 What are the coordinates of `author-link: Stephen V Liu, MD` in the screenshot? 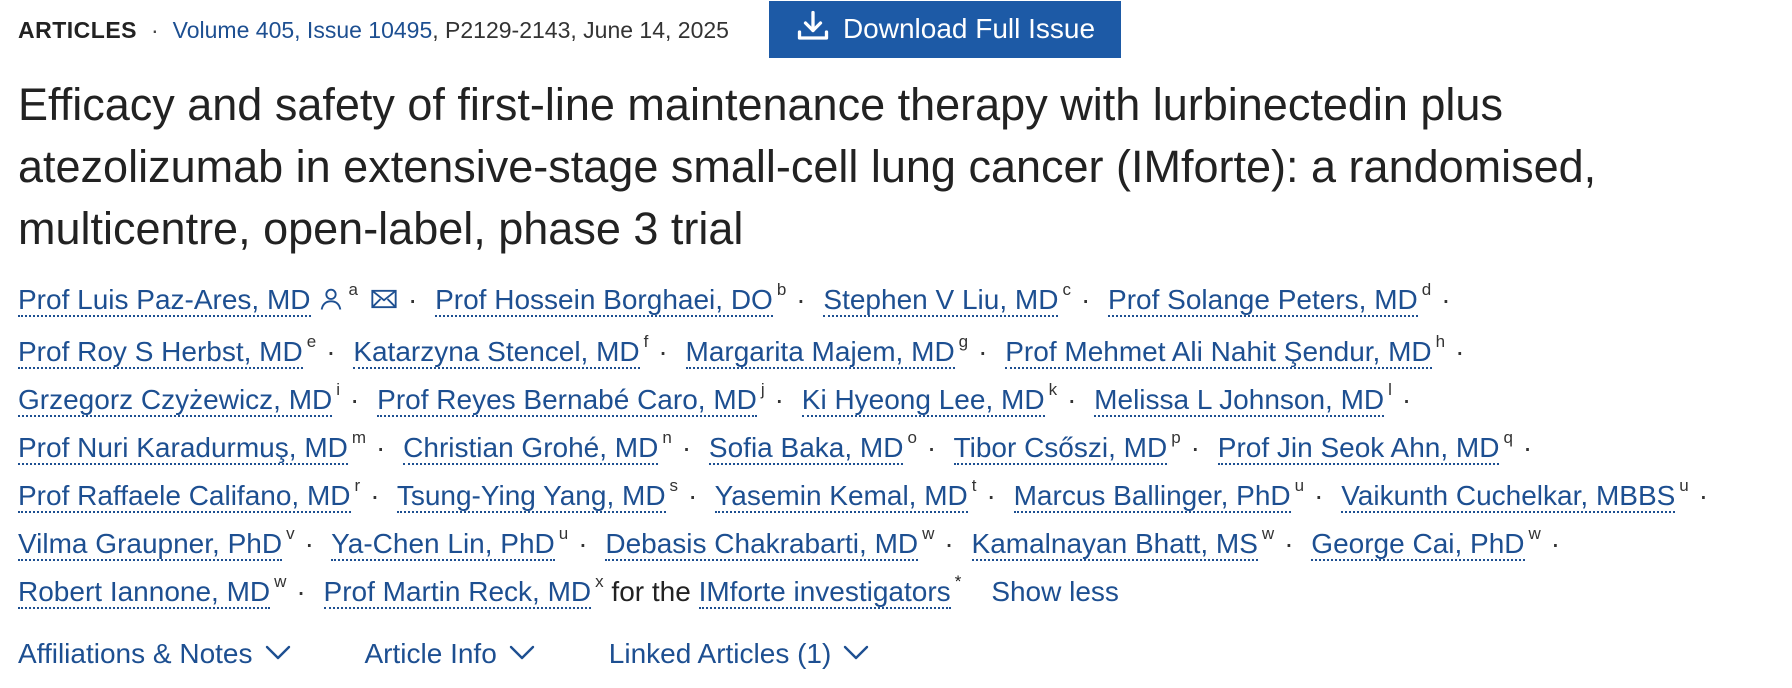 It's located at (941, 300).